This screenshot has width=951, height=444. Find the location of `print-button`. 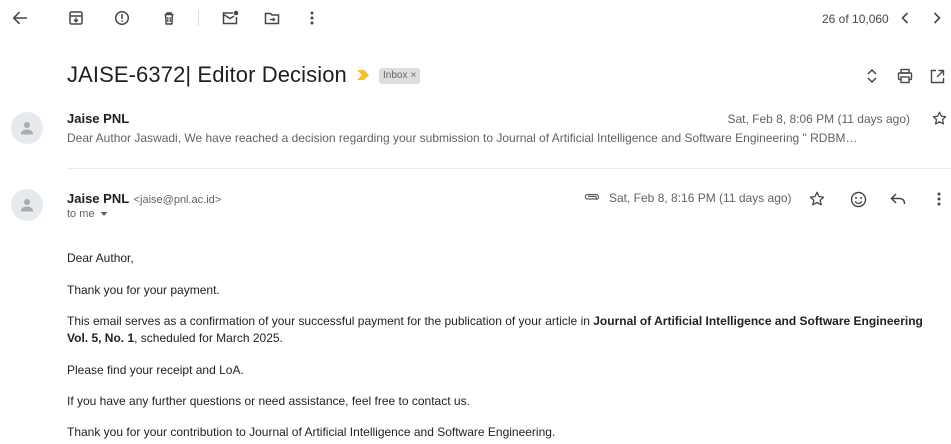

print-button is located at coordinates (905, 76).